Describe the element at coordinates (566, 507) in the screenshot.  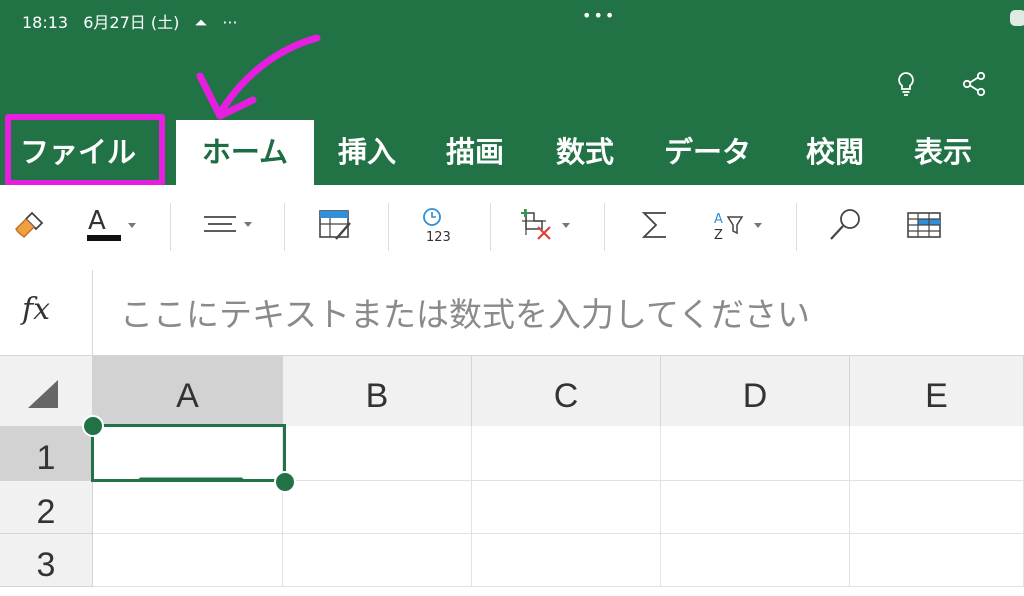
I see `cell-c2` at that location.